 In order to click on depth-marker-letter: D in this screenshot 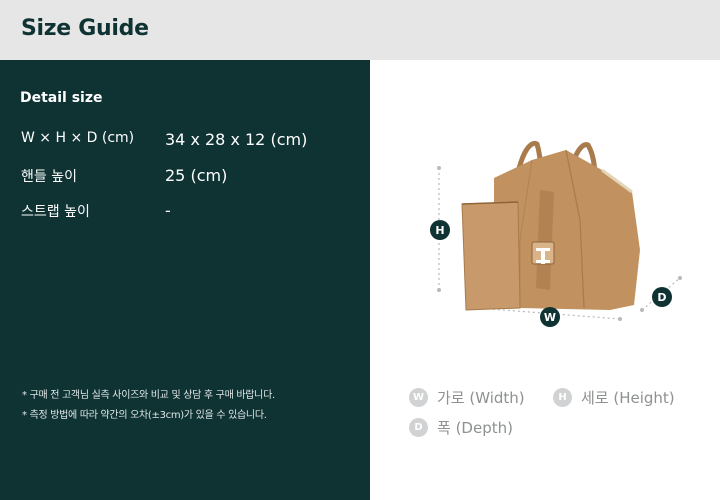, I will do `click(661, 297)`.